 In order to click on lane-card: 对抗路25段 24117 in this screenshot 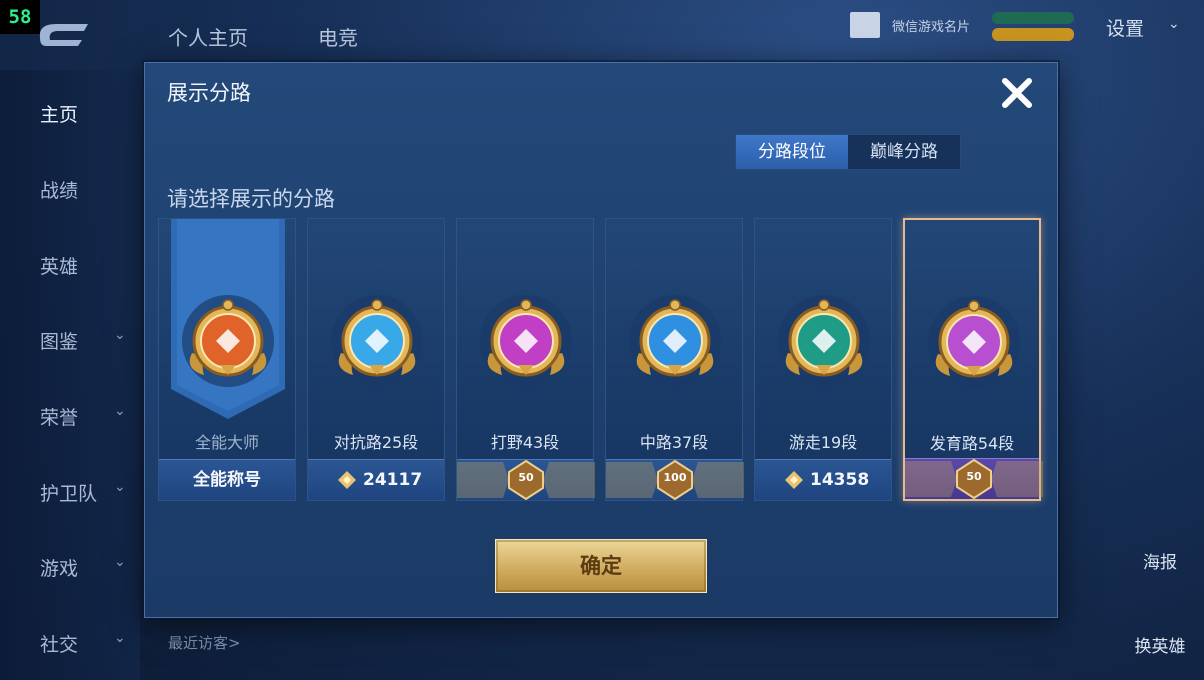, I will do `click(376, 359)`.